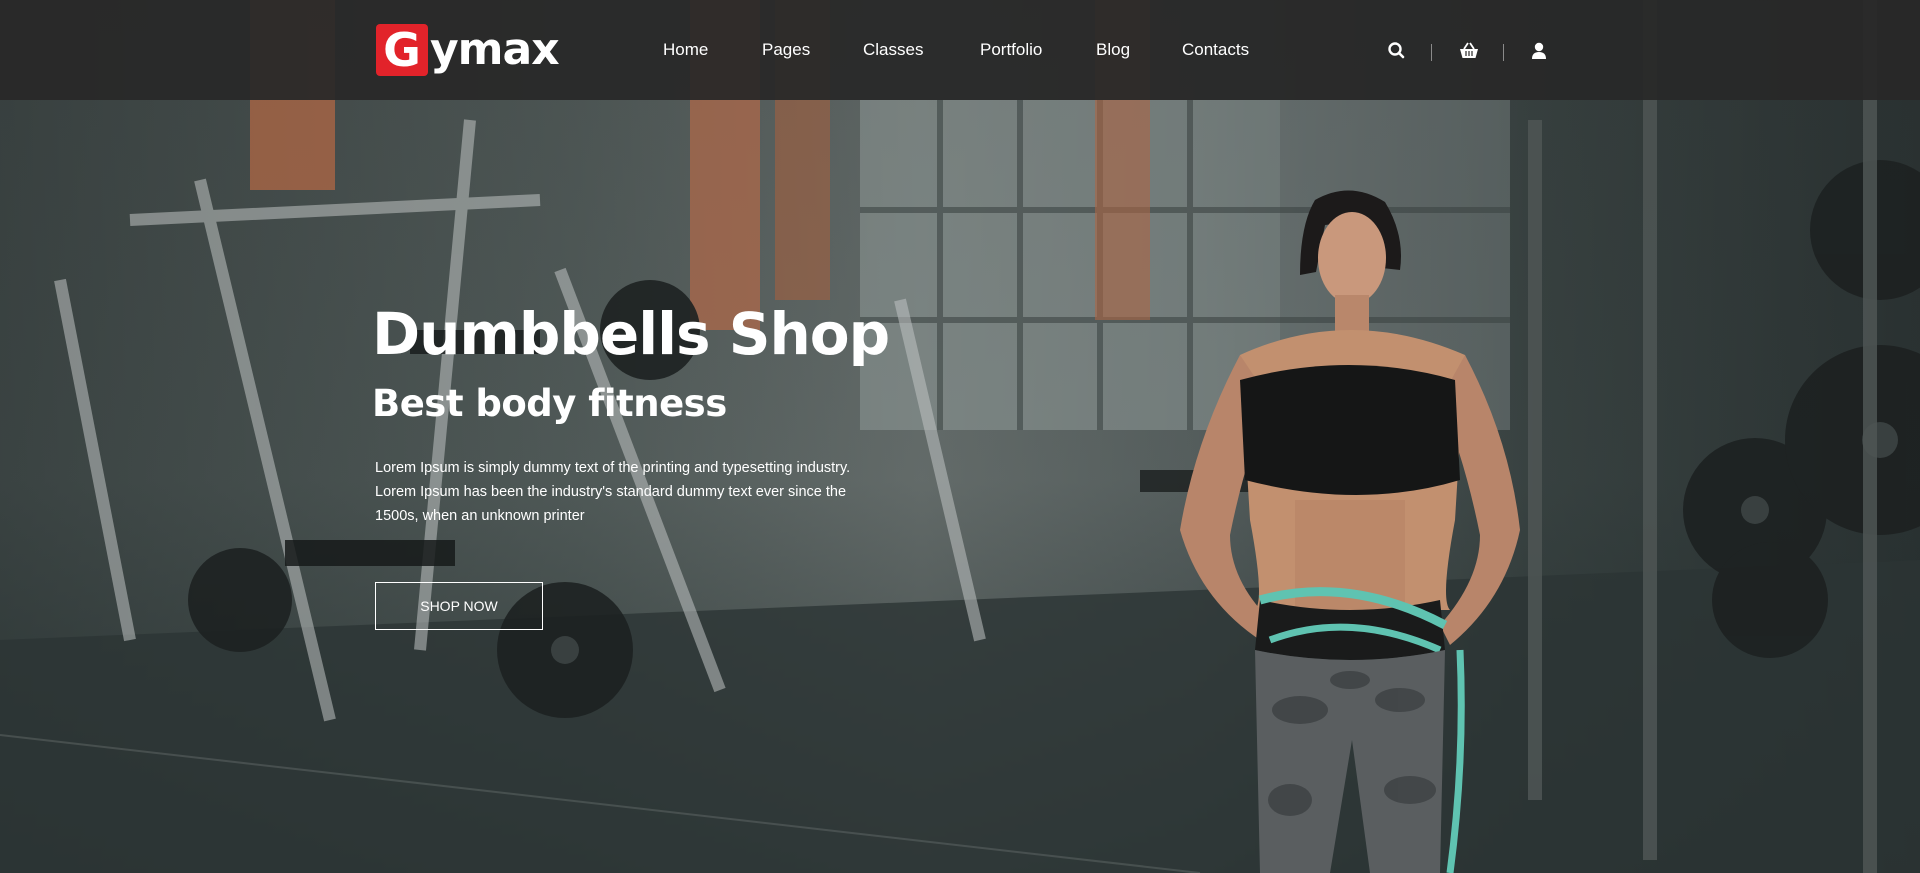 This screenshot has width=1920, height=873. What do you see at coordinates (480, 516) in the screenshot?
I see `hero-description-line: 1500s, when an unknown printer` at bounding box center [480, 516].